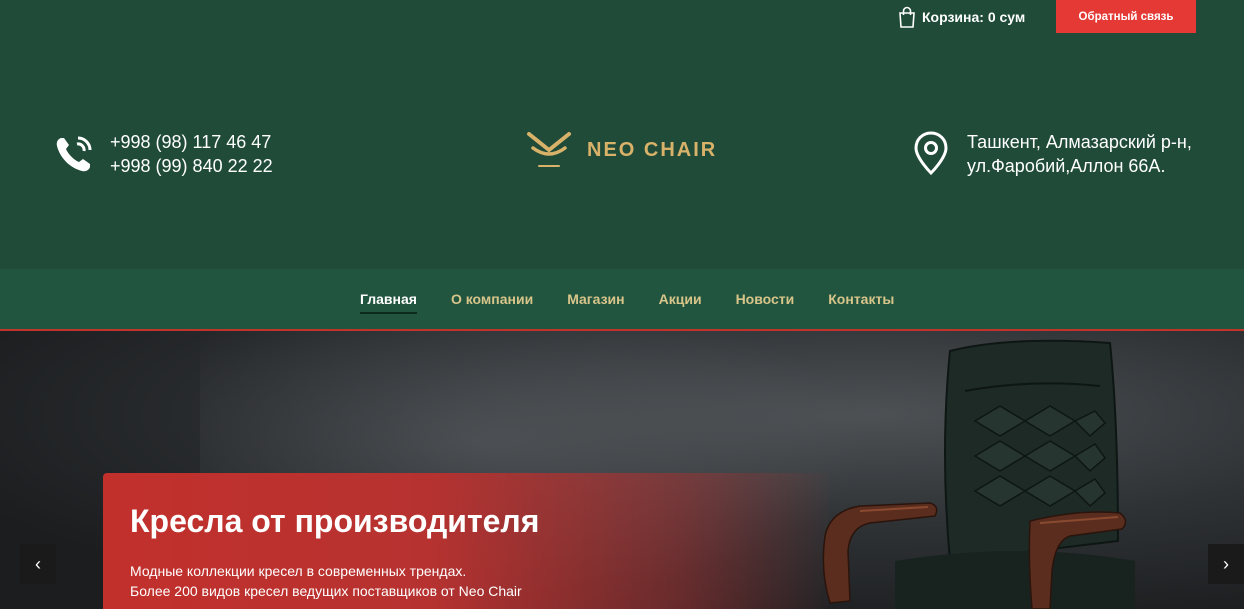 This screenshot has height=609, width=1244. I want to click on callback-button: Обратный связь, so click(1126, 16).